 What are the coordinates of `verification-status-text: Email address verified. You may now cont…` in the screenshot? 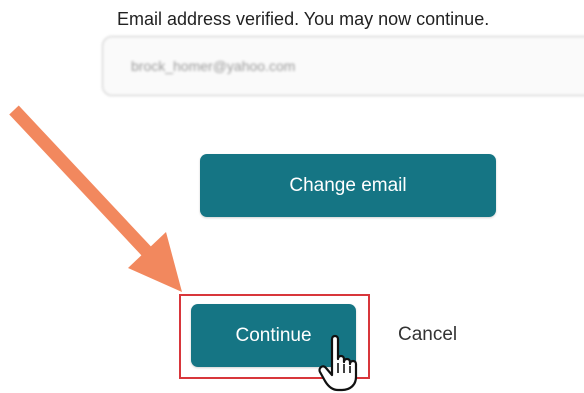 It's located at (303, 19).